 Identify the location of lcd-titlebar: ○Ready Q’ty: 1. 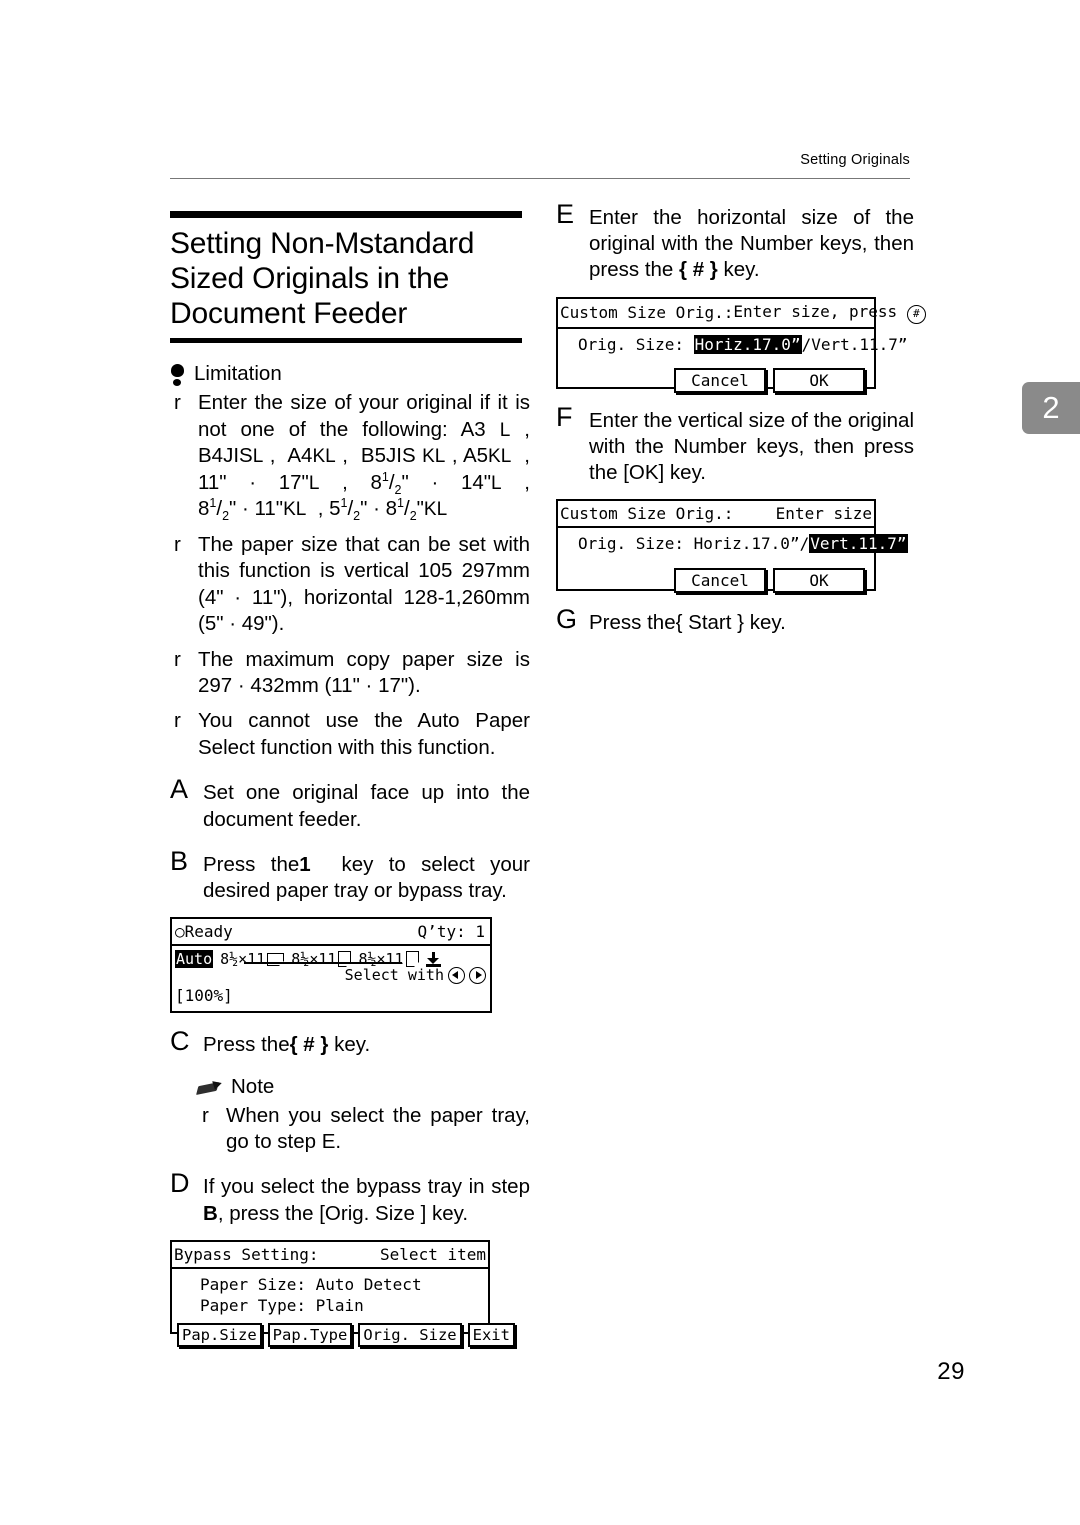
(331, 933).